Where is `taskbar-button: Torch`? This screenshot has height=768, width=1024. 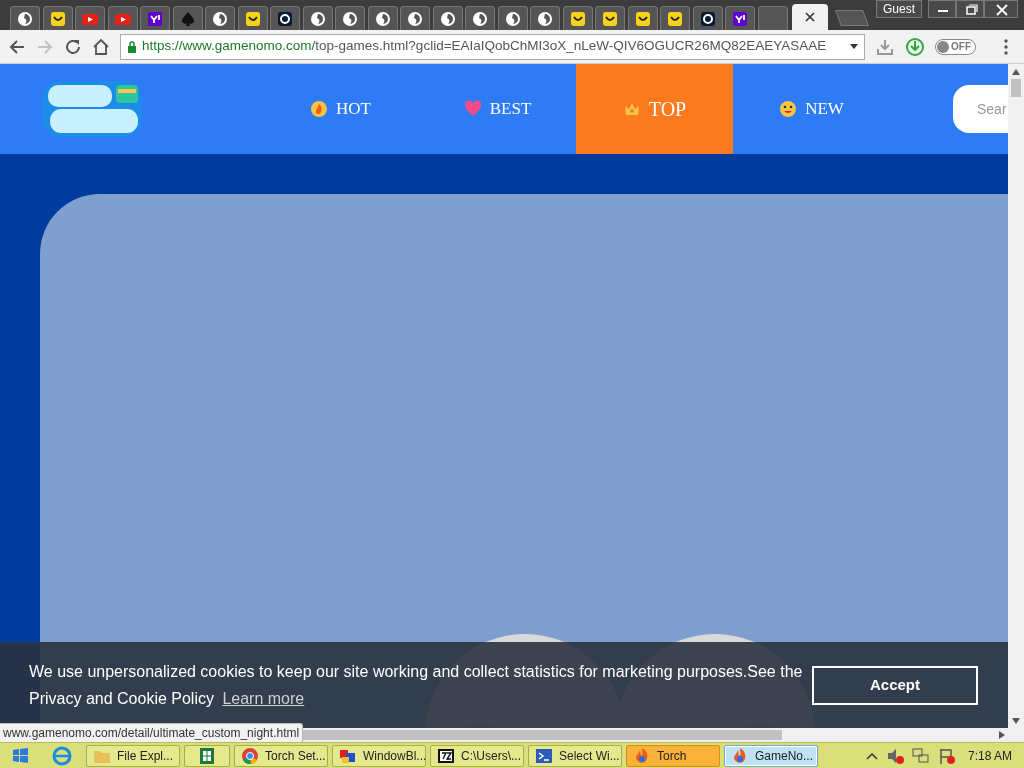 taskbar-button: Torch is located at coordinates (673, 755).